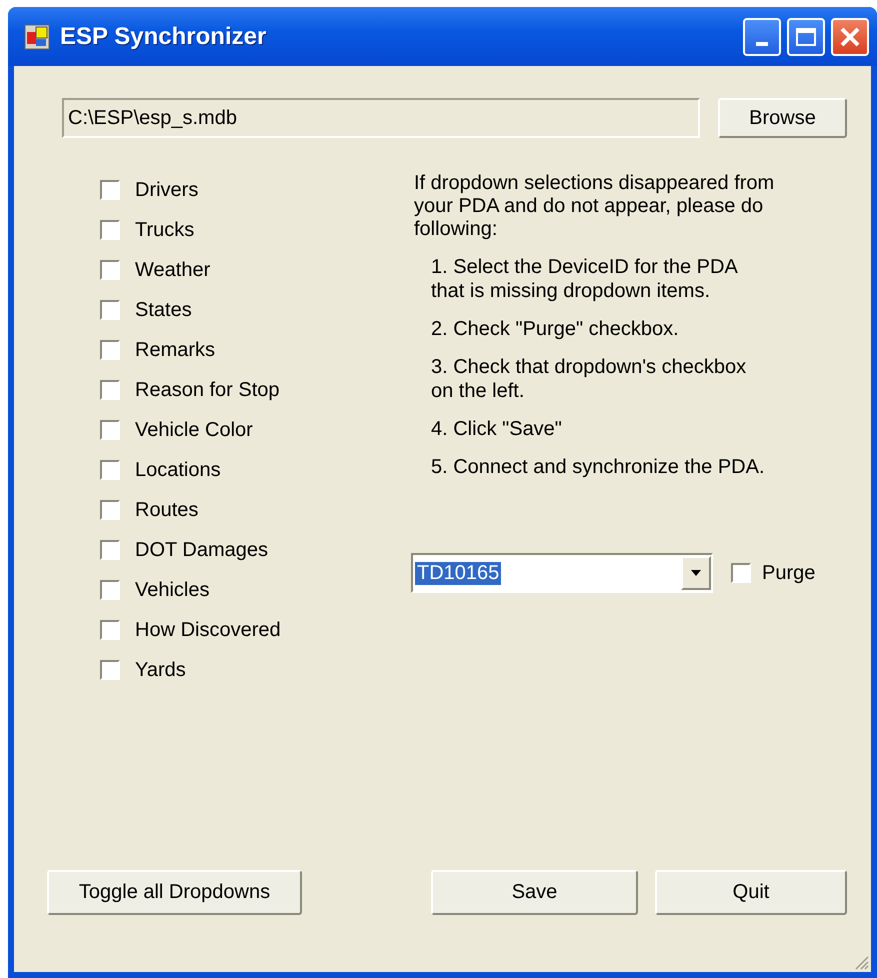  What do you see at coordinates (782, 118) in the screenshot?
I see `browse-button: Browse` at bounding box center [782, 118].